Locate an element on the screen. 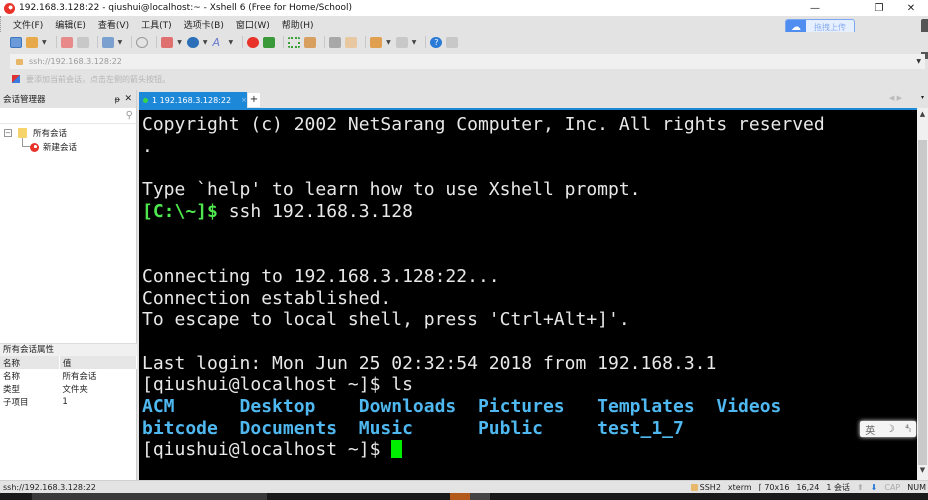  terminal-text: [qiushui@localhost ~]$ is located at coordinates (267, 450).